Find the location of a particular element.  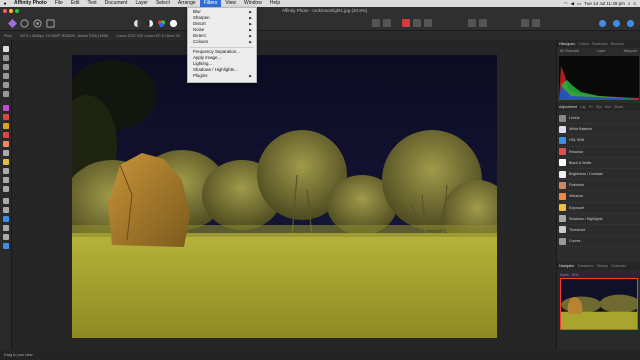

paint-brush-icon is located at coordinates (6, 108).